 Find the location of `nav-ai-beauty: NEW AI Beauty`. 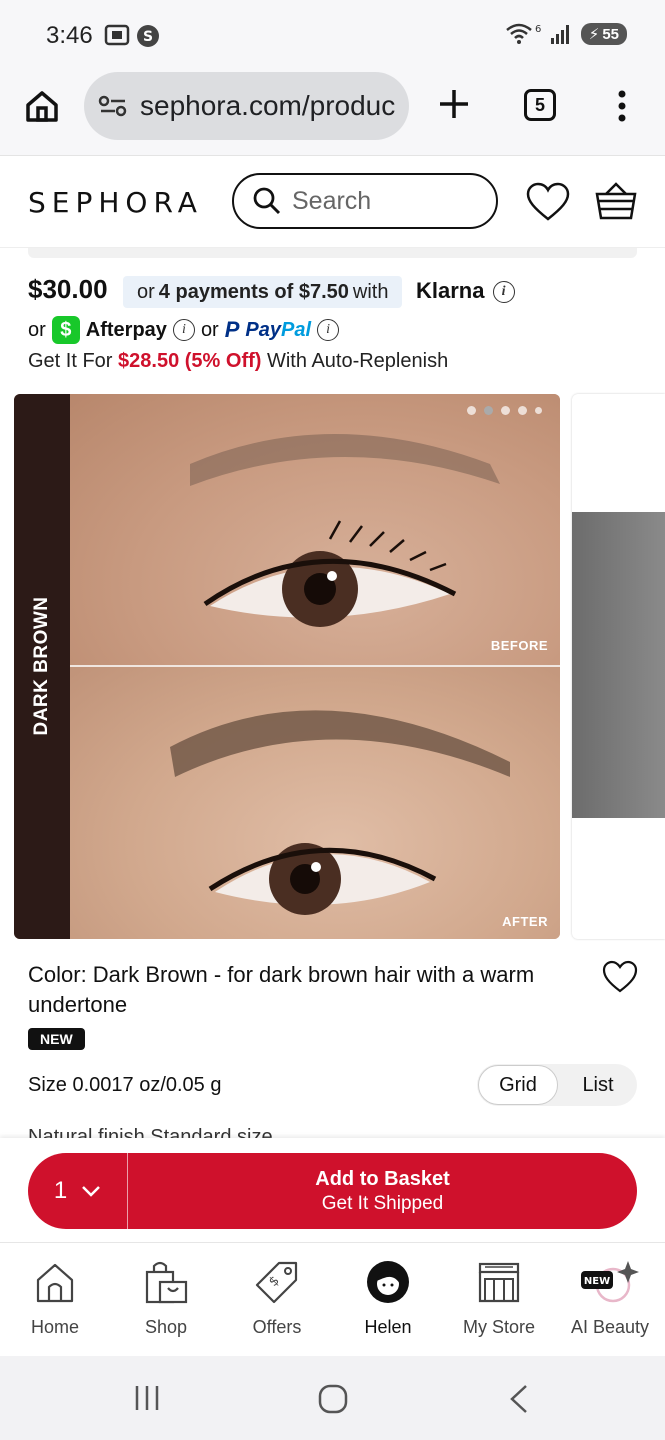

nav-ai-beauty: NEW AI Beauty is located at coordinates (610, 1298).